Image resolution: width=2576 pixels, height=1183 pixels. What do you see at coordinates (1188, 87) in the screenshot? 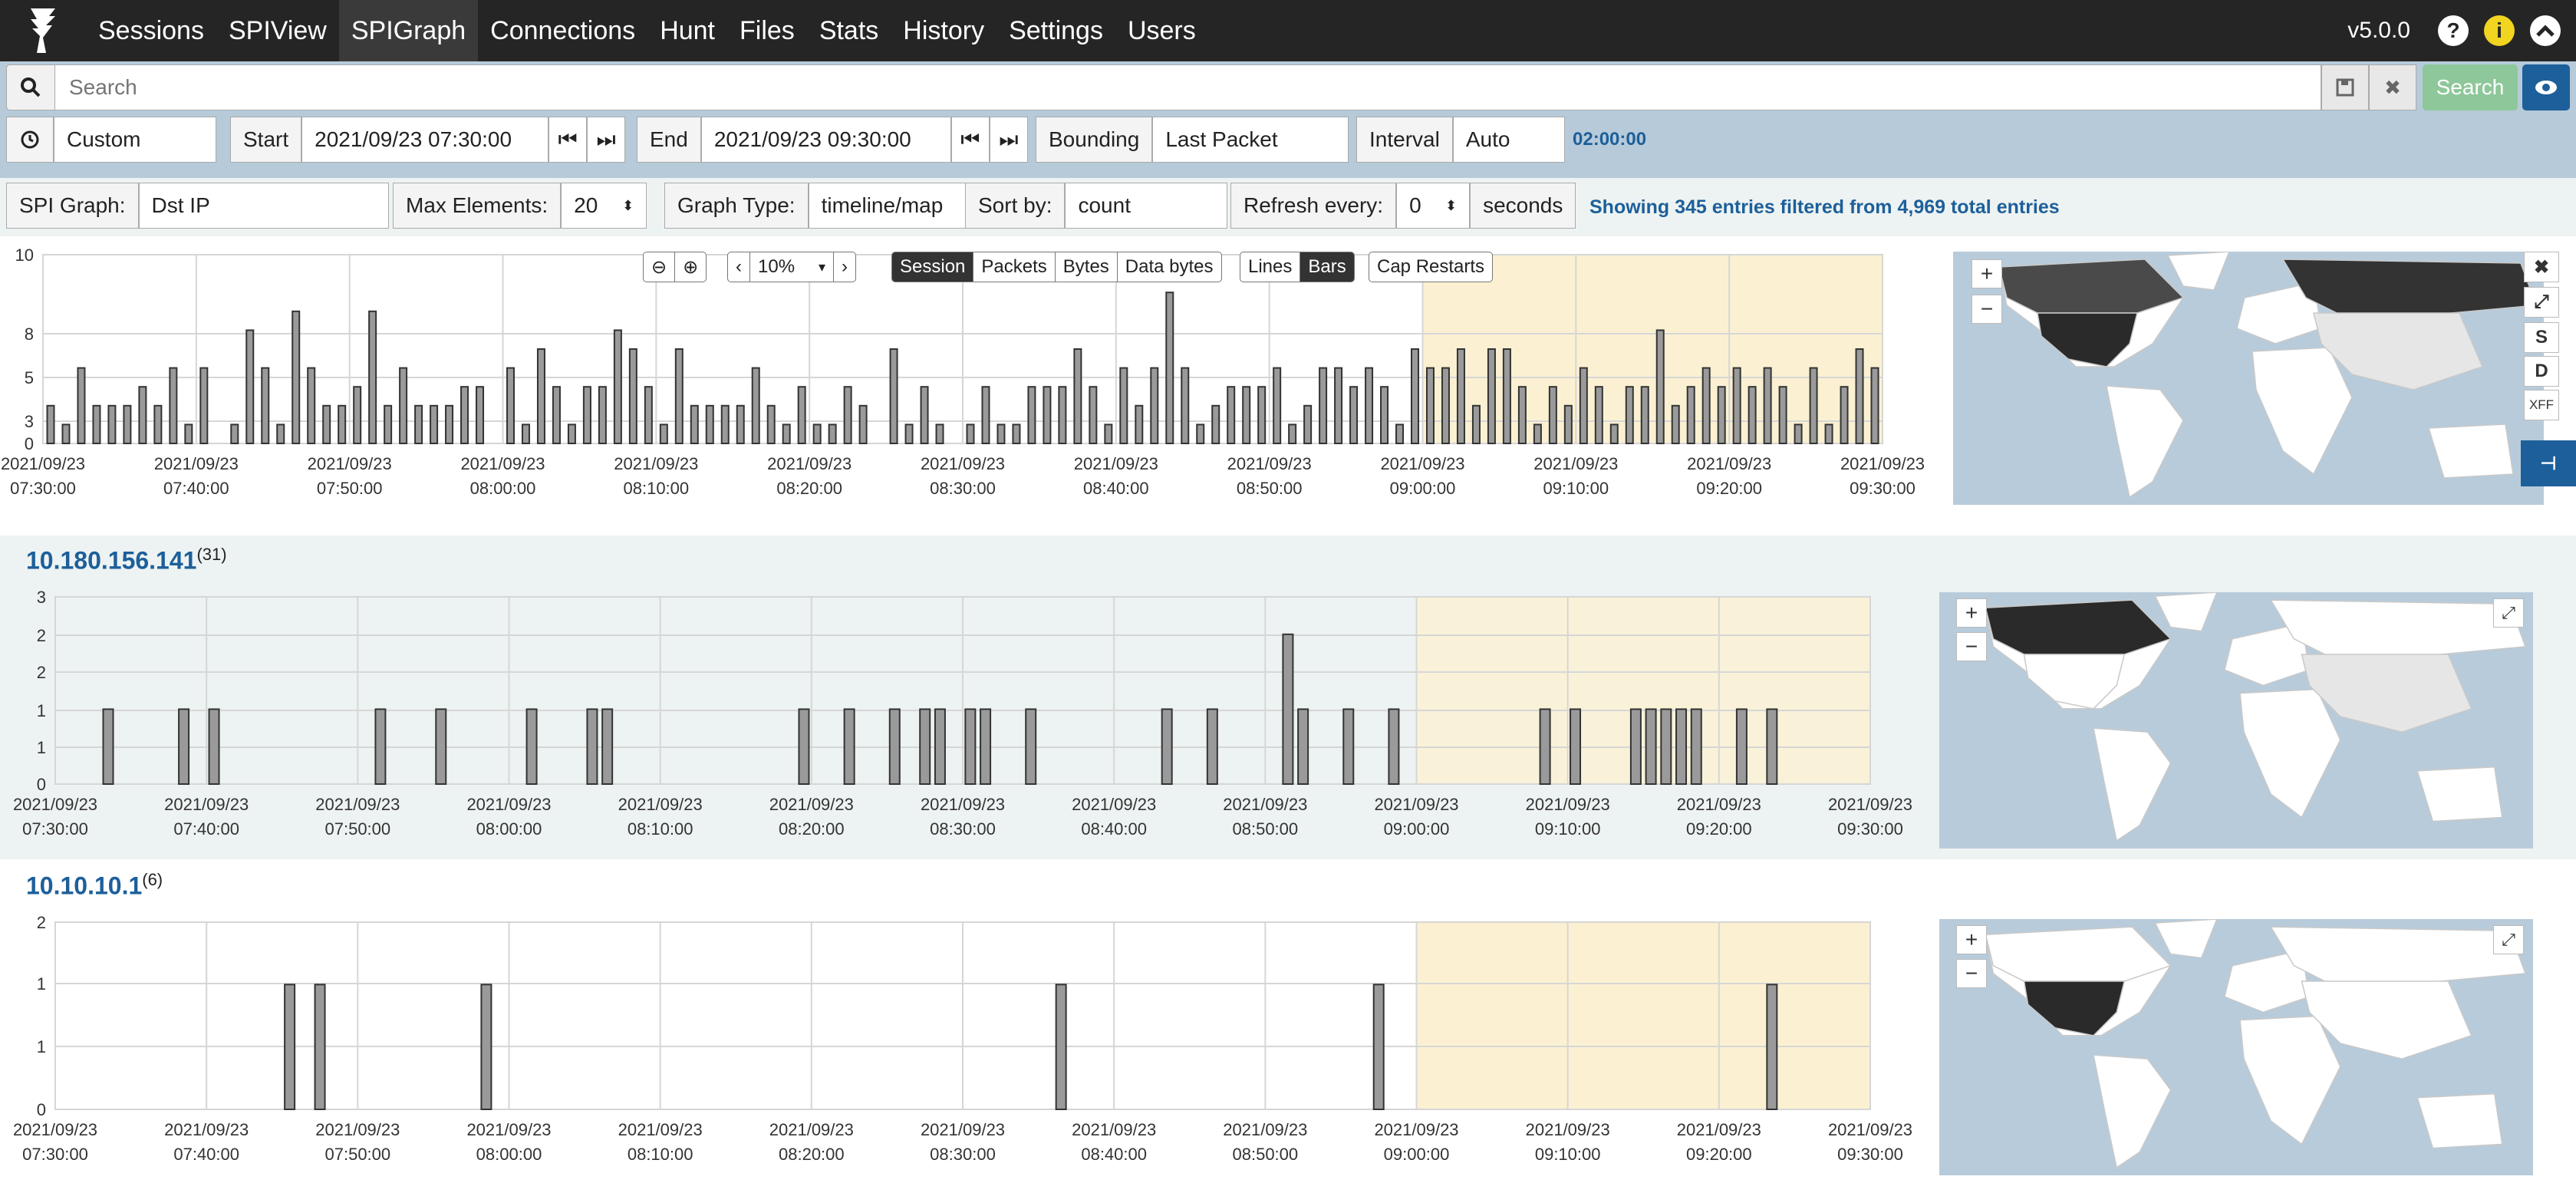
I see `search-input` at bounding box center [1188, 87].